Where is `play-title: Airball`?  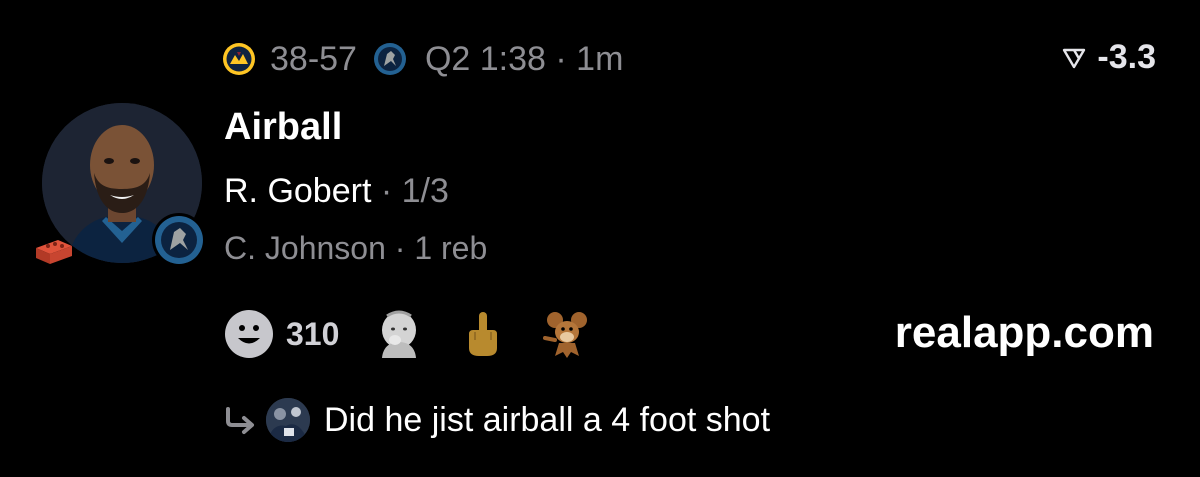 play-title: Airball is located at coordinates (283, 127).